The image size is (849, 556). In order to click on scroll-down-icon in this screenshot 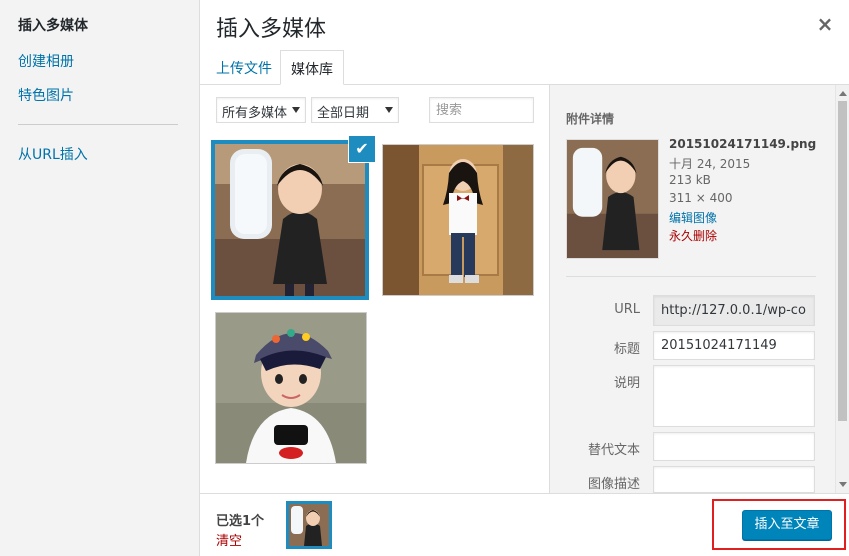, I will do `click(843, 484)`.